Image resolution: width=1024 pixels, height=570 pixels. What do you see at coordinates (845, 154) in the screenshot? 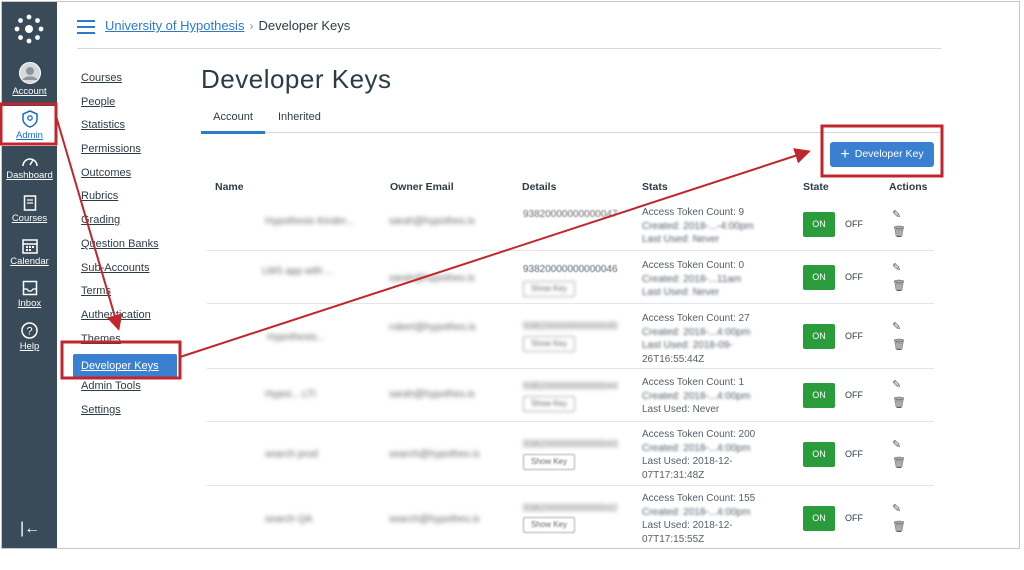
I see `plus-icon: +` at bounding box center [845, 154].